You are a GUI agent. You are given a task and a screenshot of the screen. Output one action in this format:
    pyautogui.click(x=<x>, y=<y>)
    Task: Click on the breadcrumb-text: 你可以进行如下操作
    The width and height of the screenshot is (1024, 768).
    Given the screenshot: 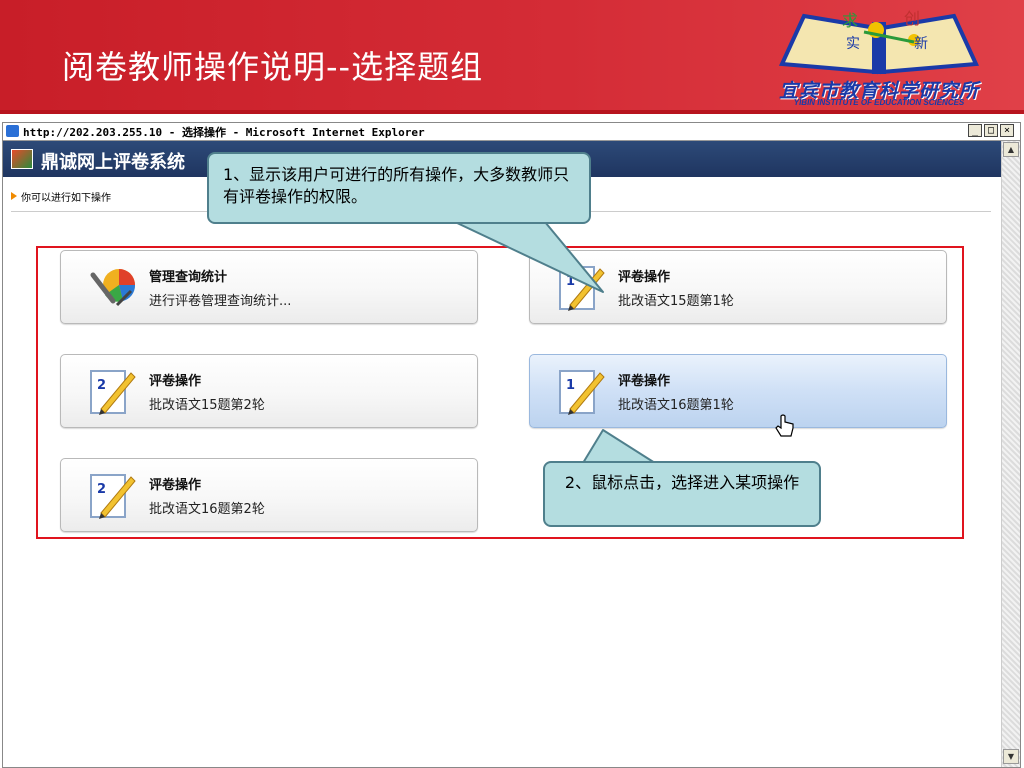 What is the action you would take?
    pyautogui.click(x=66, y=198)
    